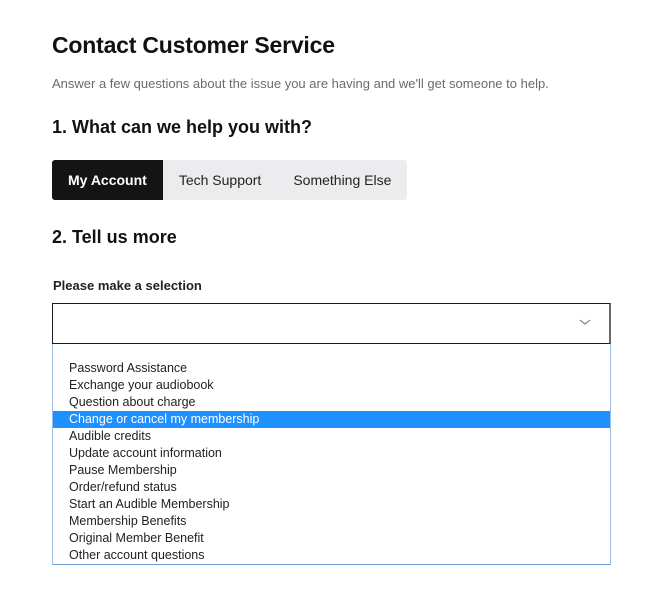  Describe the element at coordinates (331, 555) in the screenshot. I see `option-other-account-questions: Other account questions` at that location.